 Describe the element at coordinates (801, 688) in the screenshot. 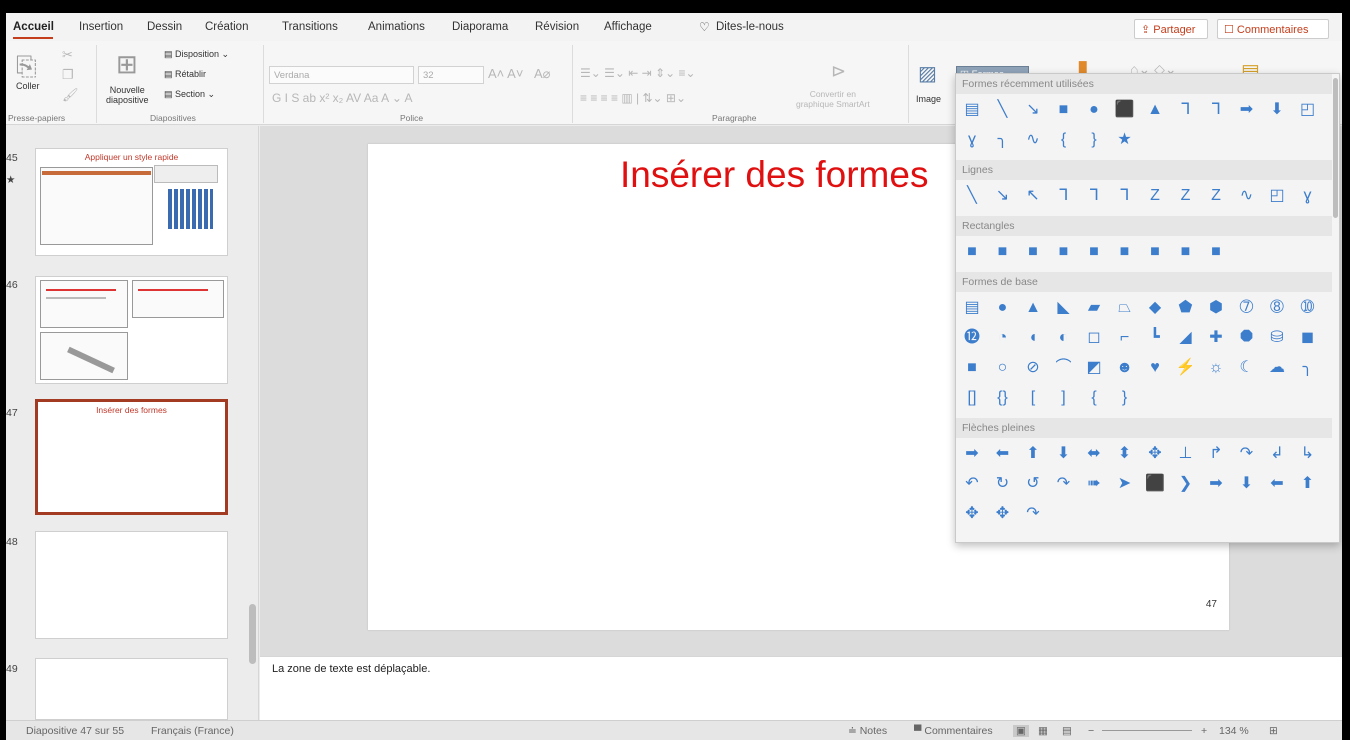

I see `notes-pane: La zone de texte est déplaçable.` at that location.